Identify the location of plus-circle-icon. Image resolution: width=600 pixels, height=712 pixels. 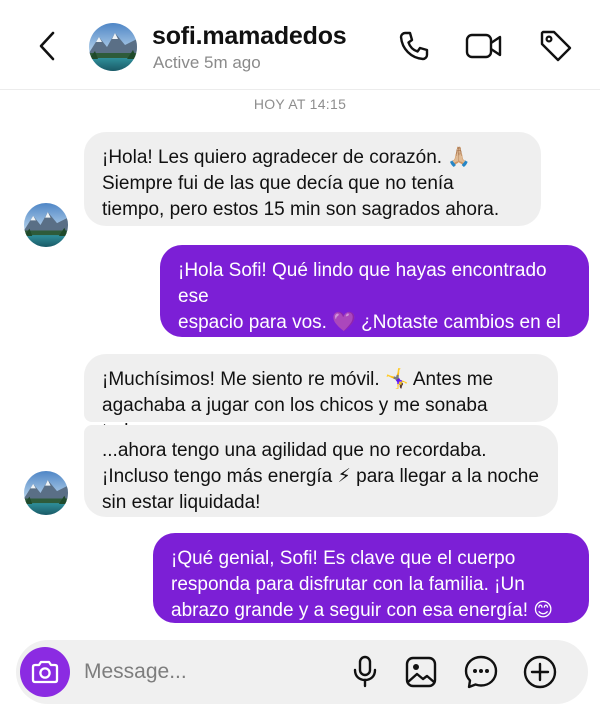
(540, 672).